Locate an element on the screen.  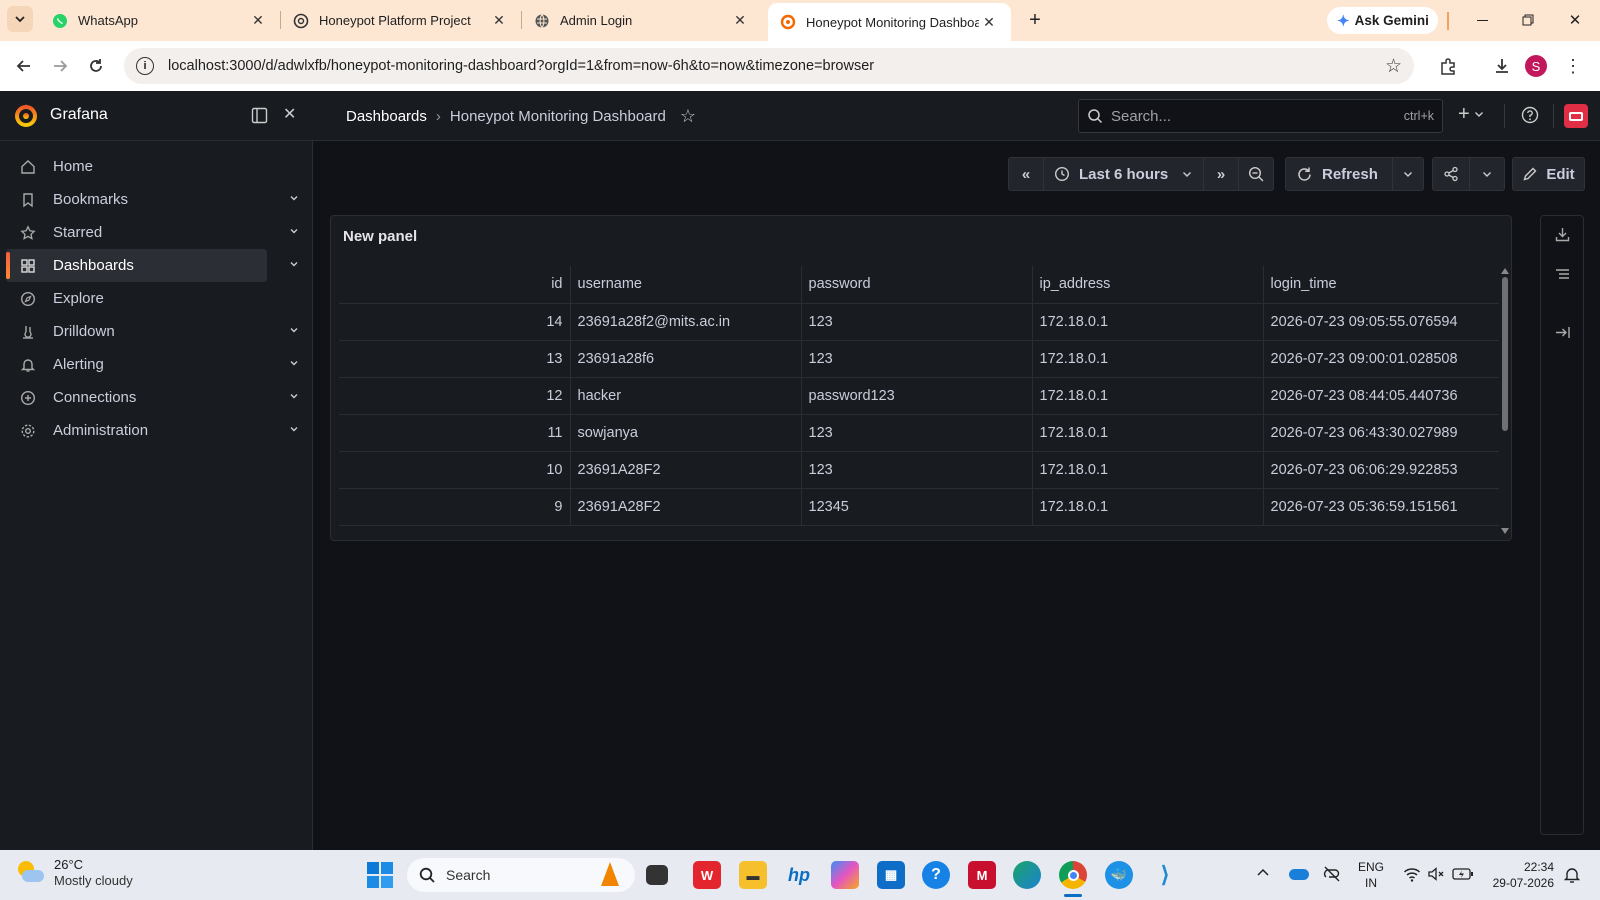
mcafee-icon: M is located at coordinates (982, 875).